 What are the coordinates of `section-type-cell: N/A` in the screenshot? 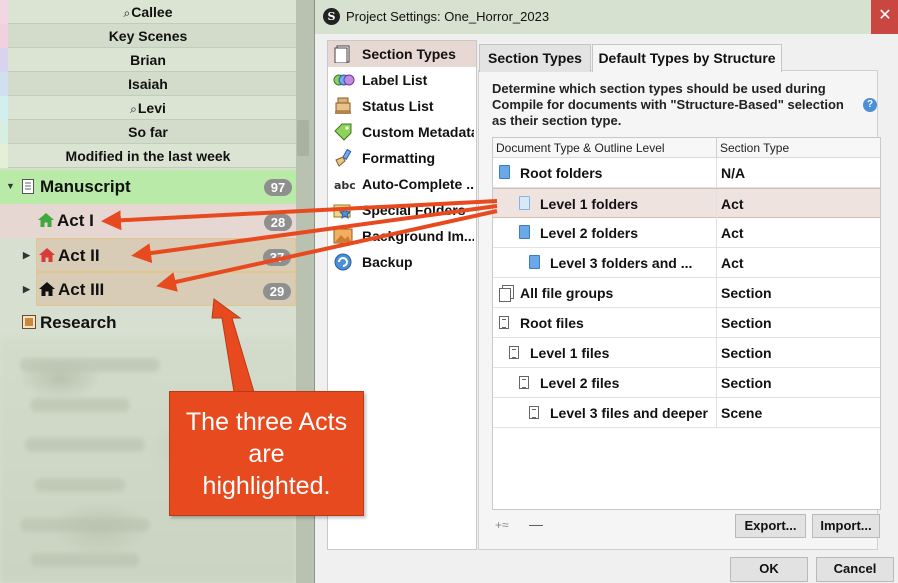 It's located at (733, 173).